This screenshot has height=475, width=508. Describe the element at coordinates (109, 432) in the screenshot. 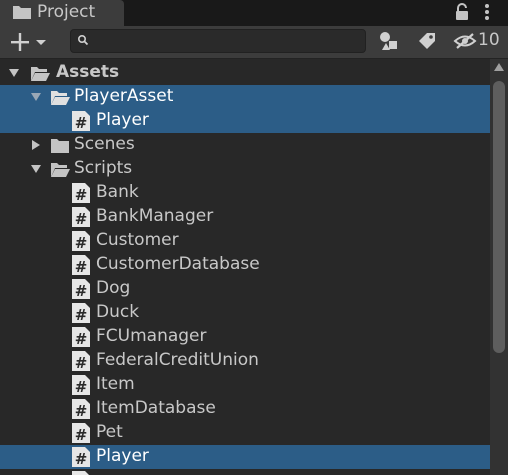

I see `tree-item-label: Pet` at that location.